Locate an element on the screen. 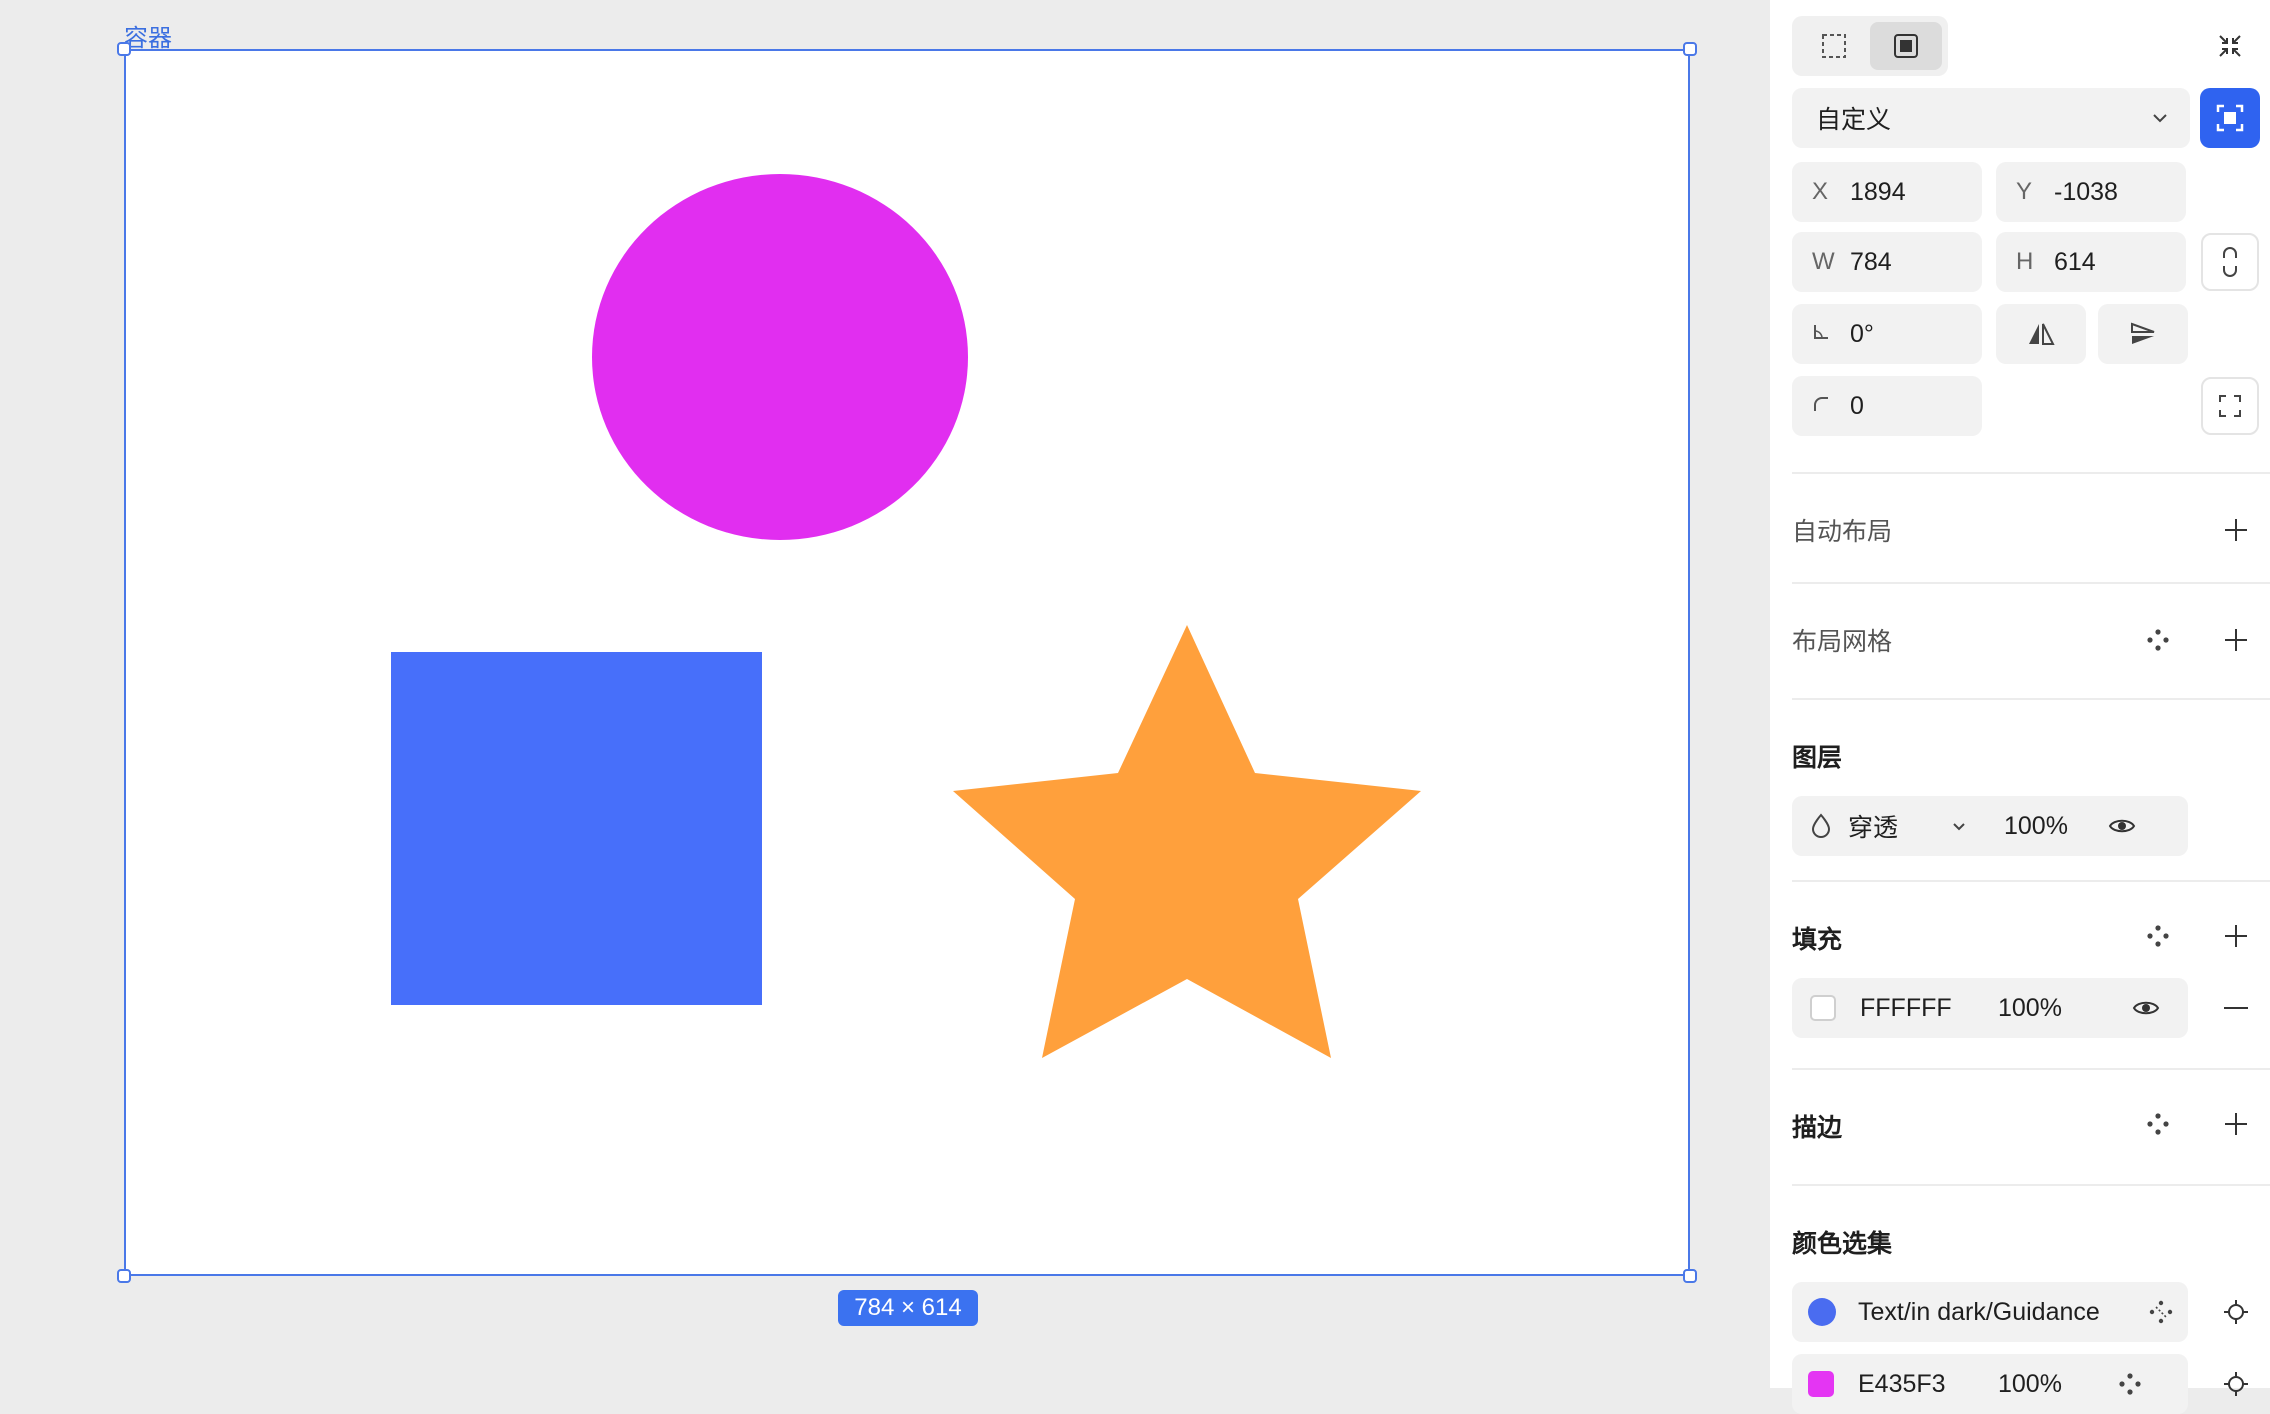  minus-icon is located at coordinates (2236, 1008).